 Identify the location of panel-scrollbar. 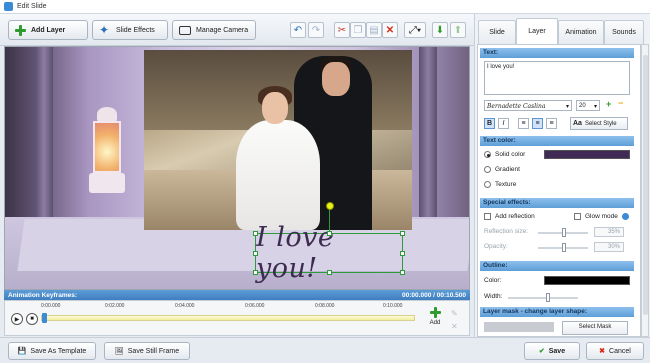
(645, 190).